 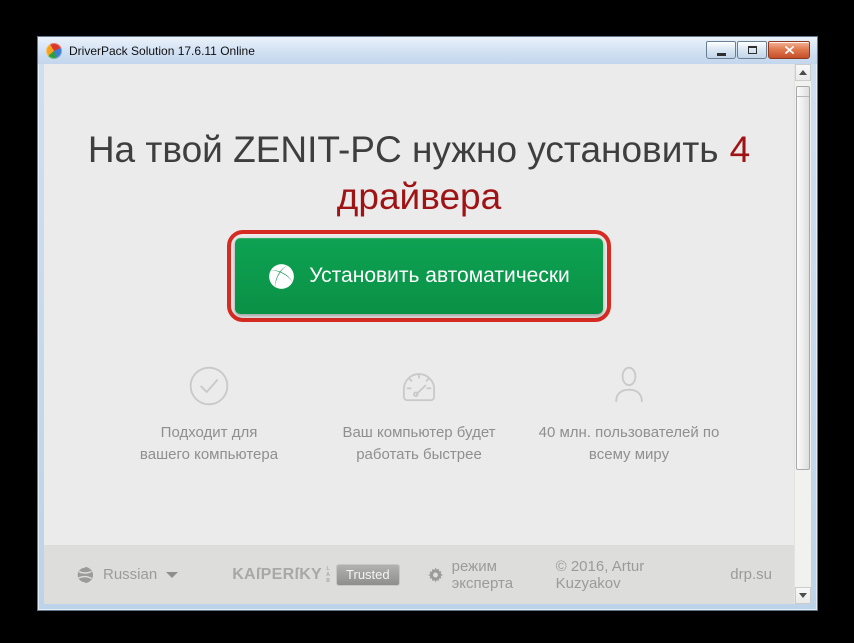 I want to click on driverpack-app-icon, so click(x=54, y=50).